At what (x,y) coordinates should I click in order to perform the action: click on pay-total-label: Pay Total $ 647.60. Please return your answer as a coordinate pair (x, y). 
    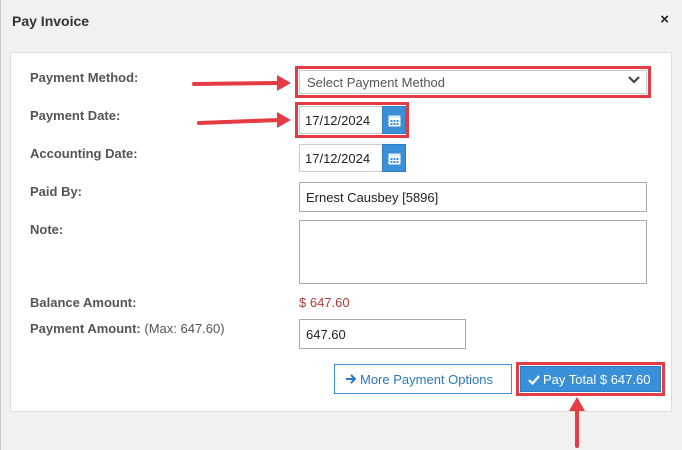
    Looking at the image, I should click on (597, 379).